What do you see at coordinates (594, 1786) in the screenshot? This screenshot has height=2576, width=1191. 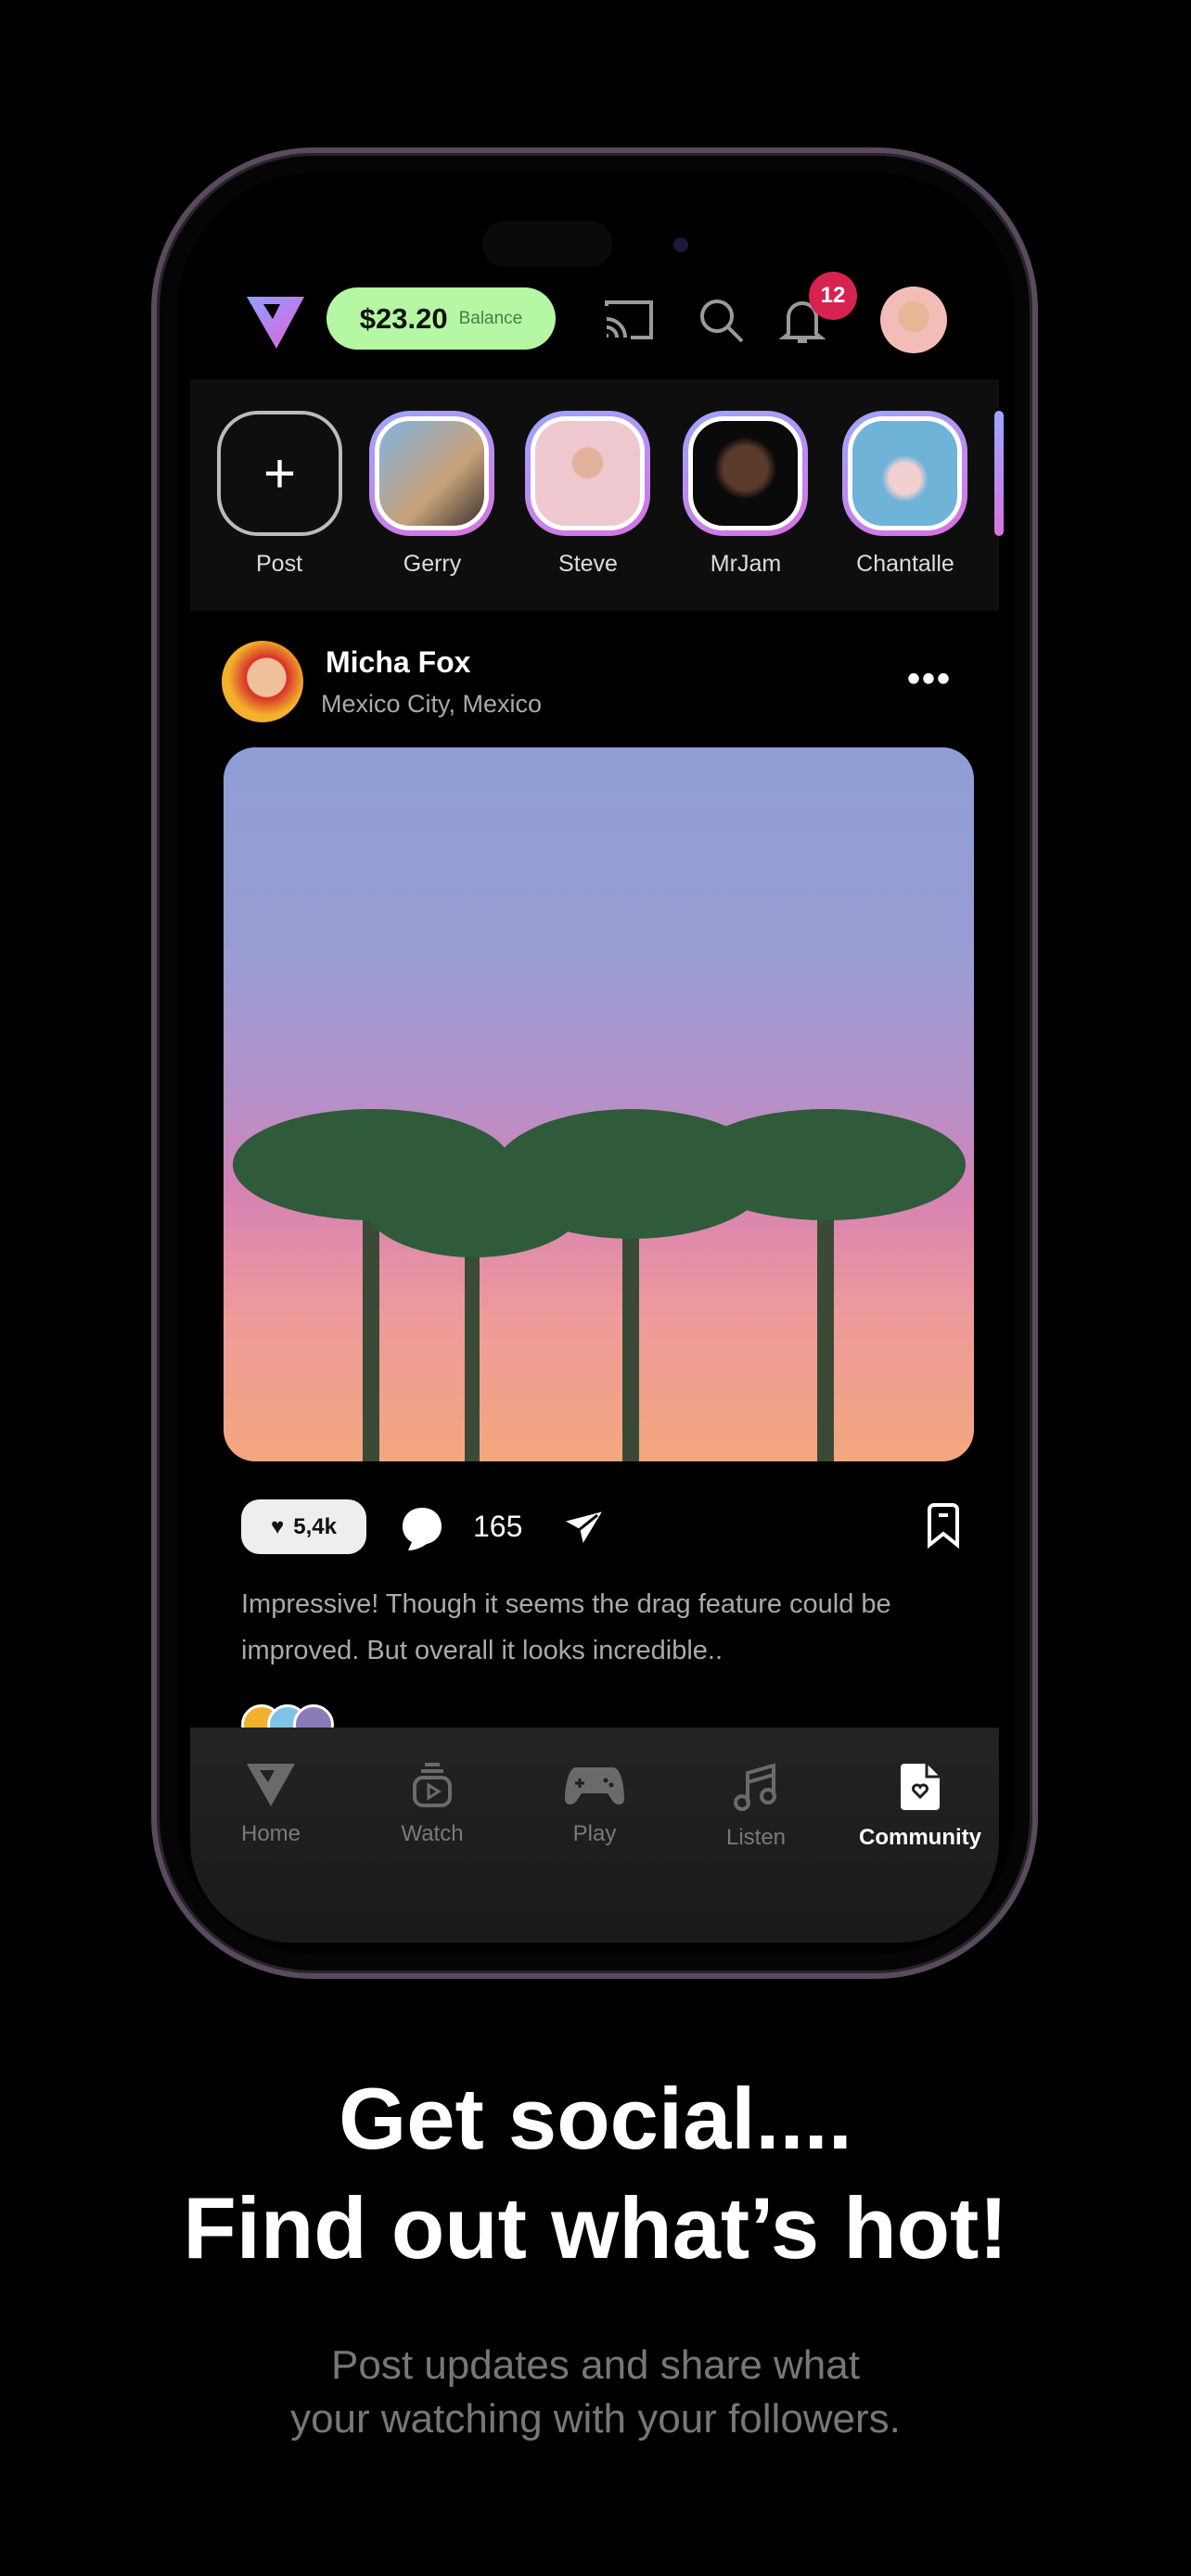 I see `gamepad-icon` at bounding box center [594, 1786].